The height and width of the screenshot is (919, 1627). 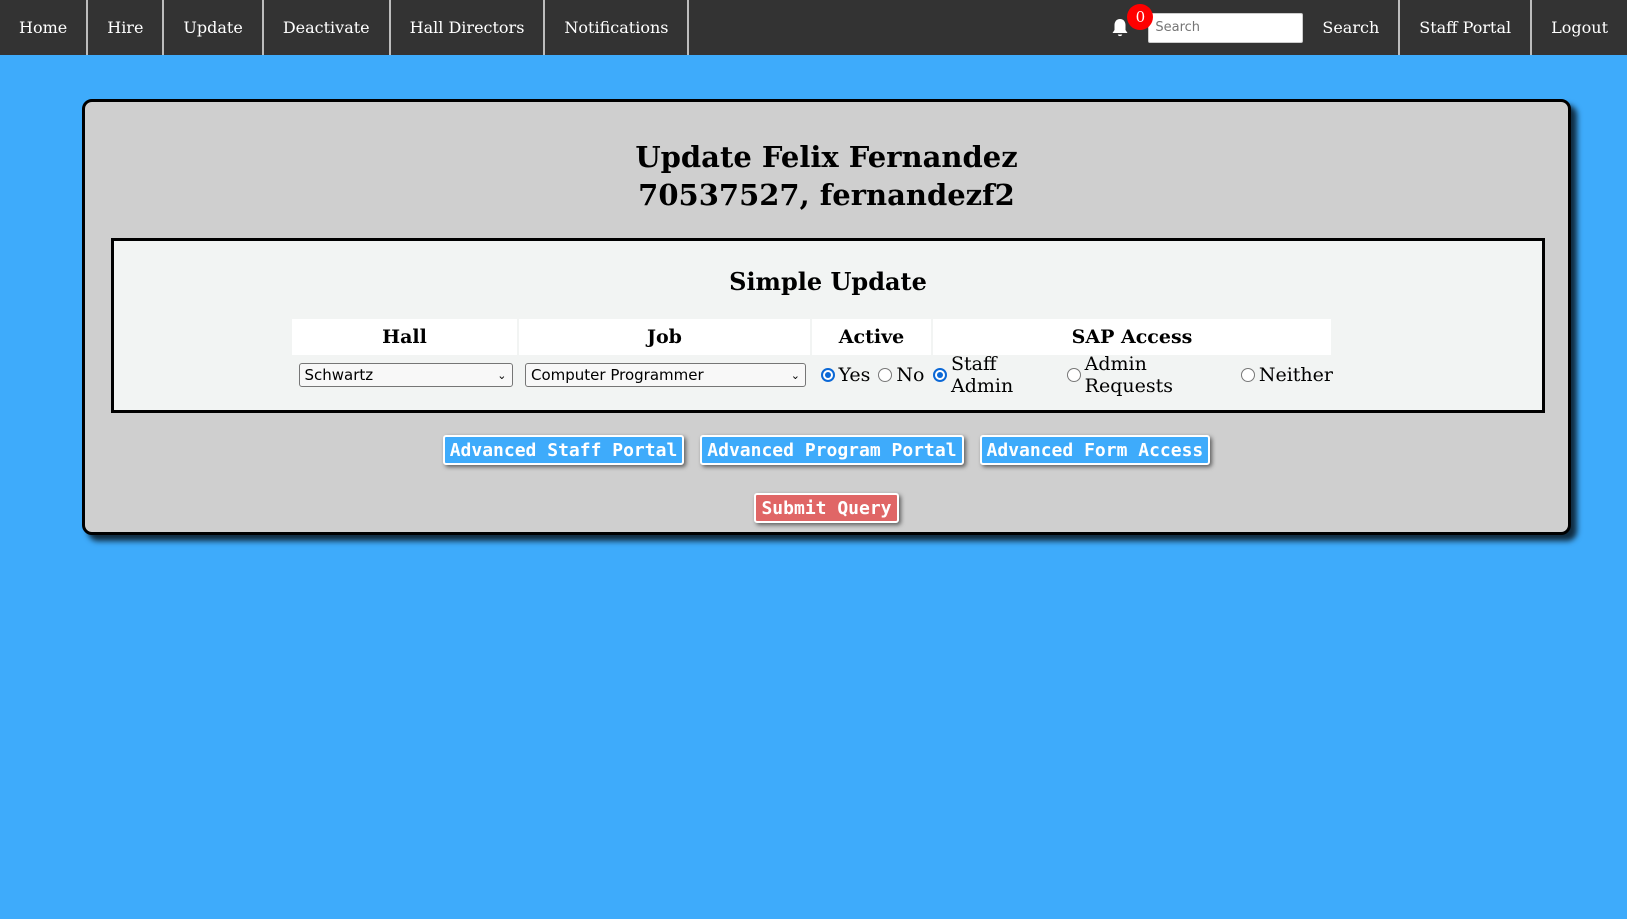 What do you see at coordinates (826, 195) in the screenshot?
I see `title-id: 70537527, fernandezf2` at bounding box center [826, 195].